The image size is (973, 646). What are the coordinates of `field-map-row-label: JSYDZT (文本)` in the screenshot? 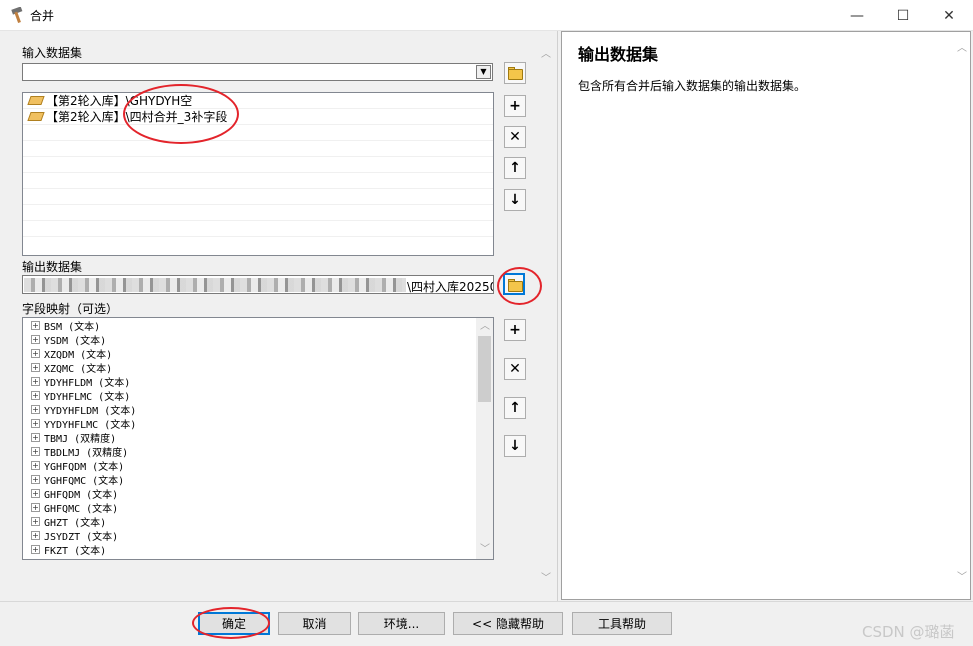 It's located at (81, 537).